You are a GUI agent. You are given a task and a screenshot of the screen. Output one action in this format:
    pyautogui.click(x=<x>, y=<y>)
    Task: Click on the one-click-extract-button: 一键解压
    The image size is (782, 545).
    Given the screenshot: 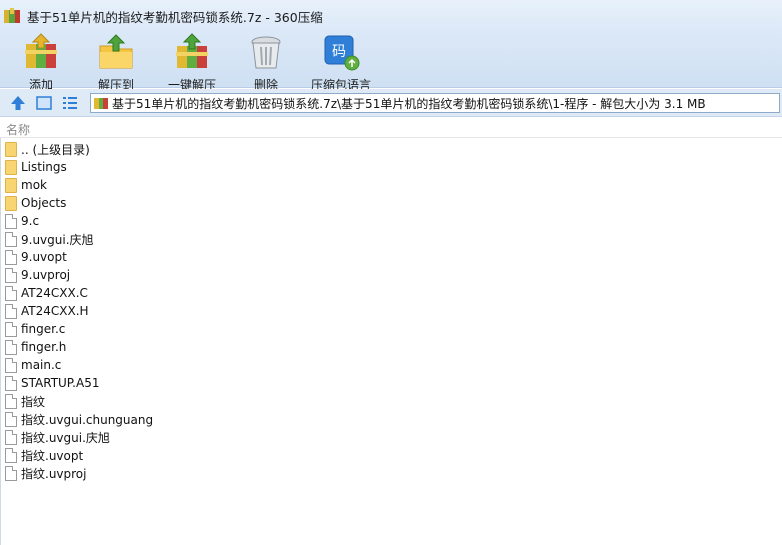 What is the action you would take?
    pyautogui.click(x=192, y=62)
    